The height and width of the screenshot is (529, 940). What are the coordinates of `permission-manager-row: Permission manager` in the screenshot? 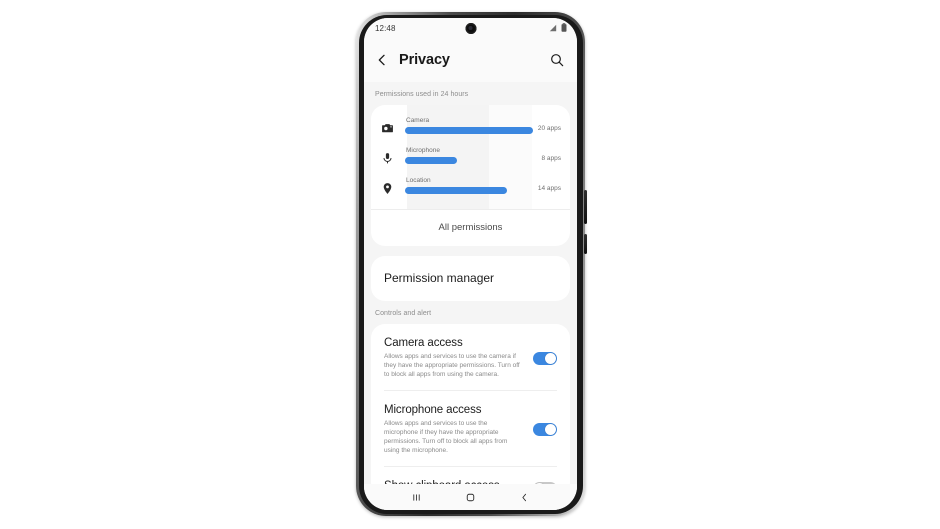 It's located at (470, 278).